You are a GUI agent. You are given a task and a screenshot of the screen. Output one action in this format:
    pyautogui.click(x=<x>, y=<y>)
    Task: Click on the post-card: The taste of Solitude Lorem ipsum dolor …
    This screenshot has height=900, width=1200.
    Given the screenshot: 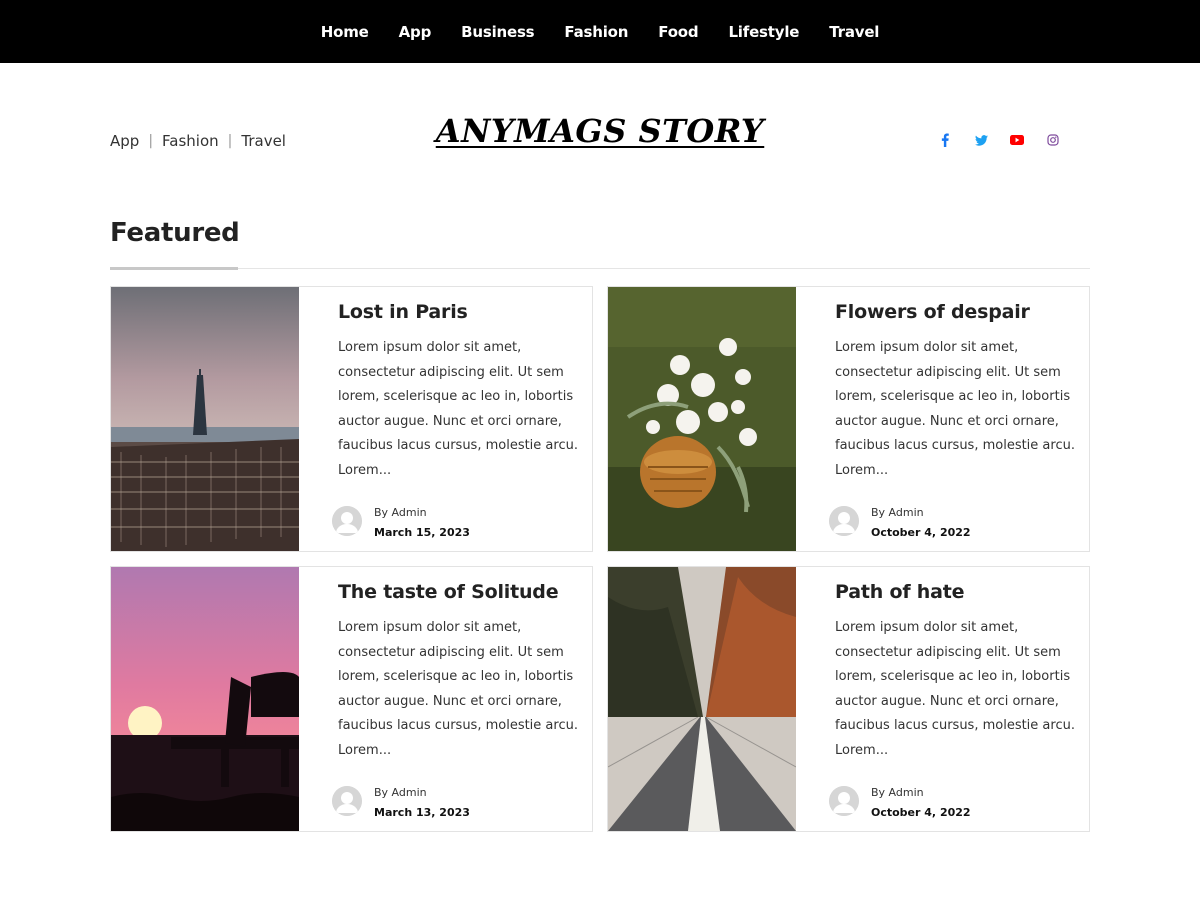 What is the action you would take?
    pyautogui.click(x=351, y=699)
    